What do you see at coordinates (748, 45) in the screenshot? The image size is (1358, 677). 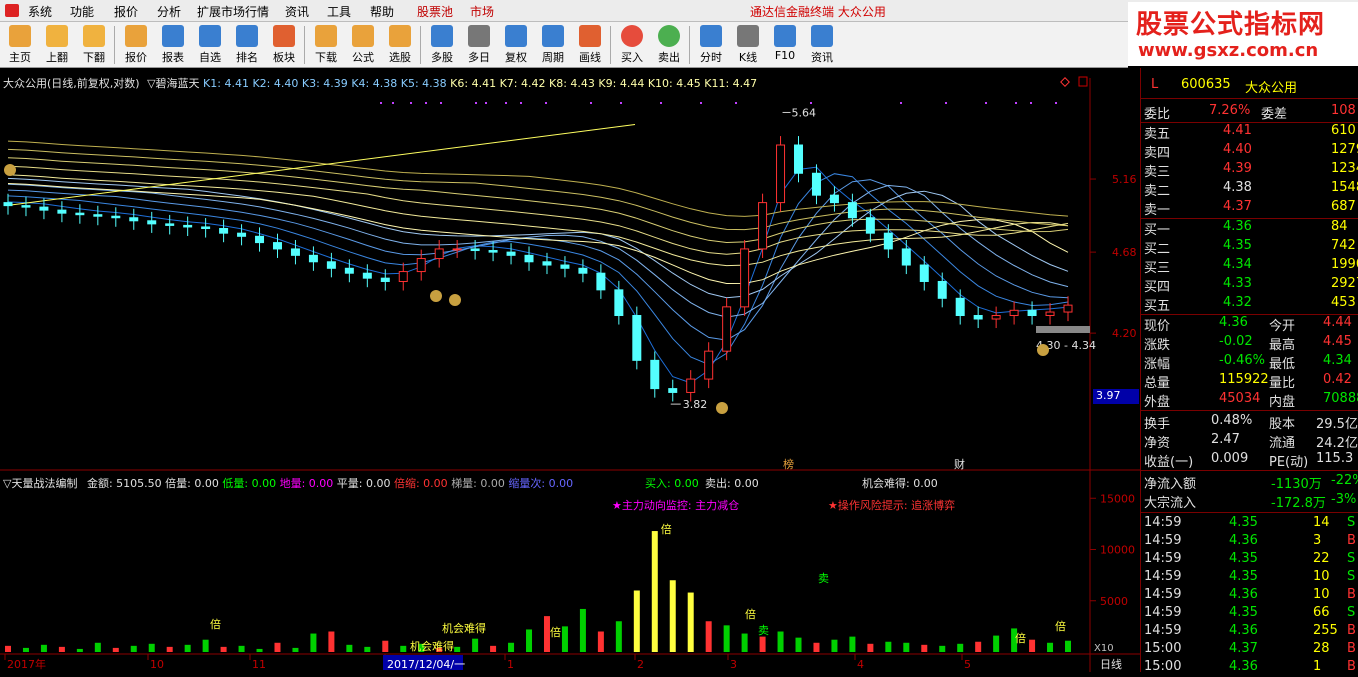 I see `toolbar-kline-button: K线` at bounding box center [748, 45].